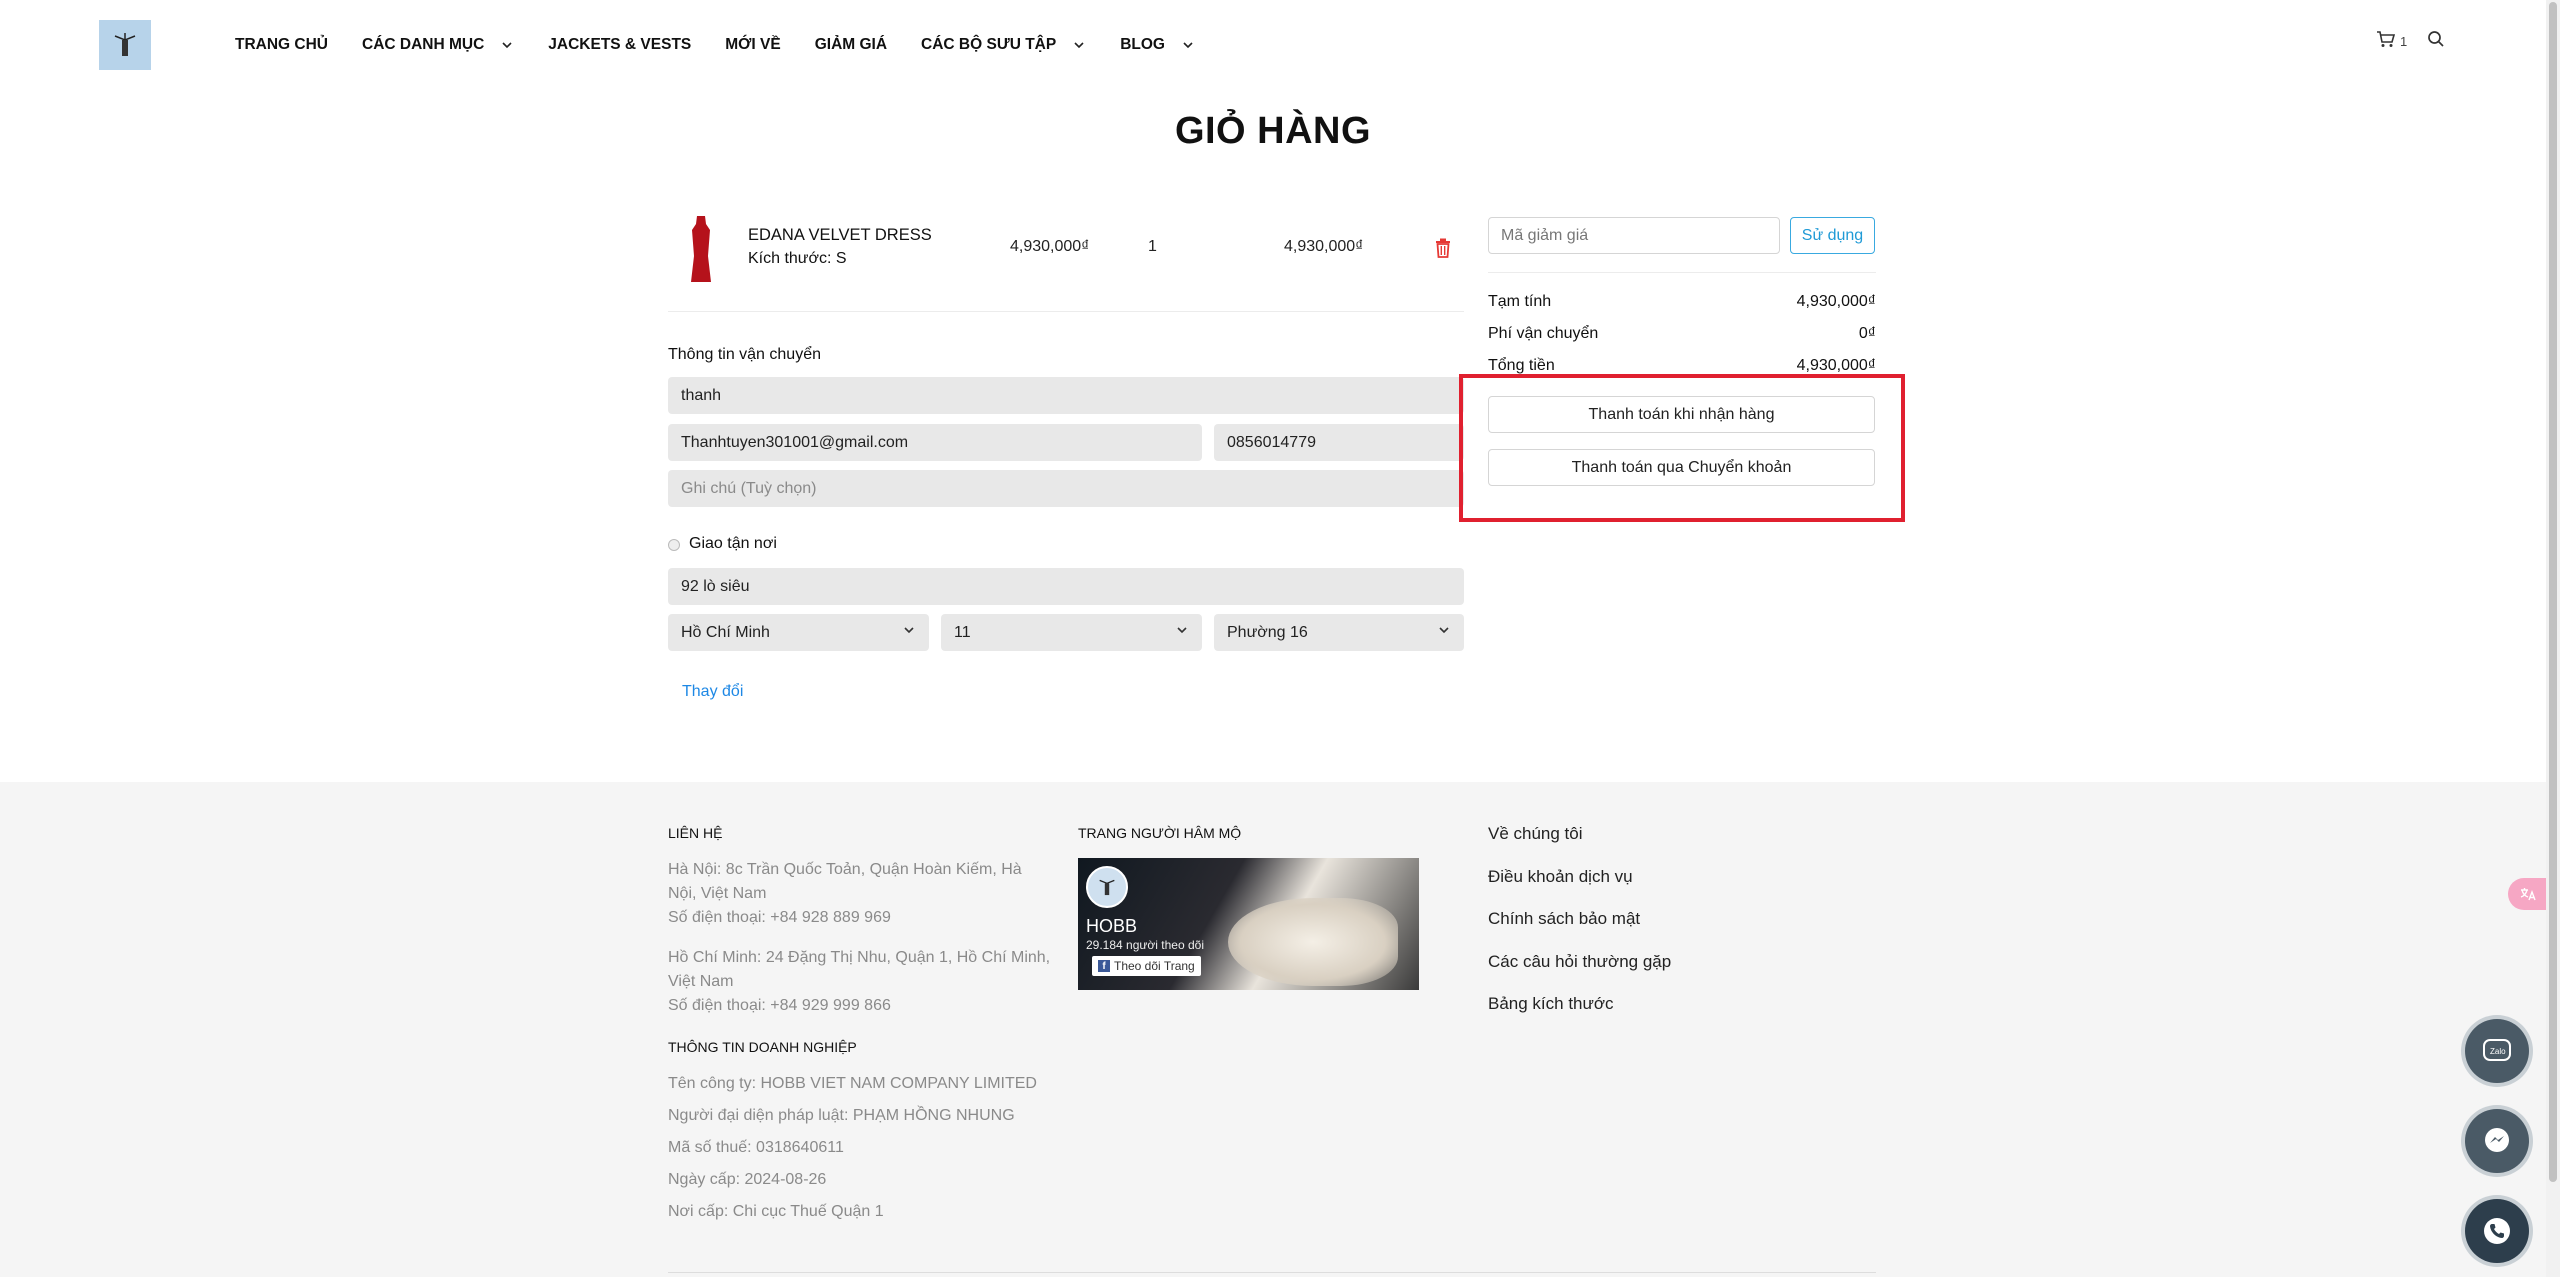  I want to click on side-tab-button, so click(2528, 894).